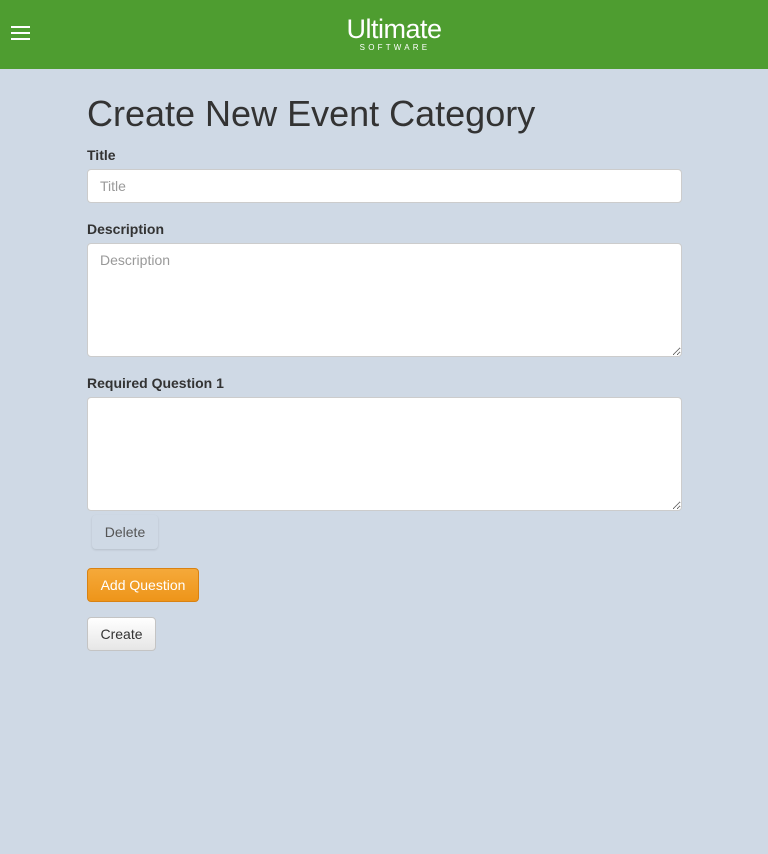 Image resolution: width=768 pixels, height=854 pixels. What do you see at coordinates (384, 300) in the screenshot?
I see `description-textarea` at bounding box center [384, 300].